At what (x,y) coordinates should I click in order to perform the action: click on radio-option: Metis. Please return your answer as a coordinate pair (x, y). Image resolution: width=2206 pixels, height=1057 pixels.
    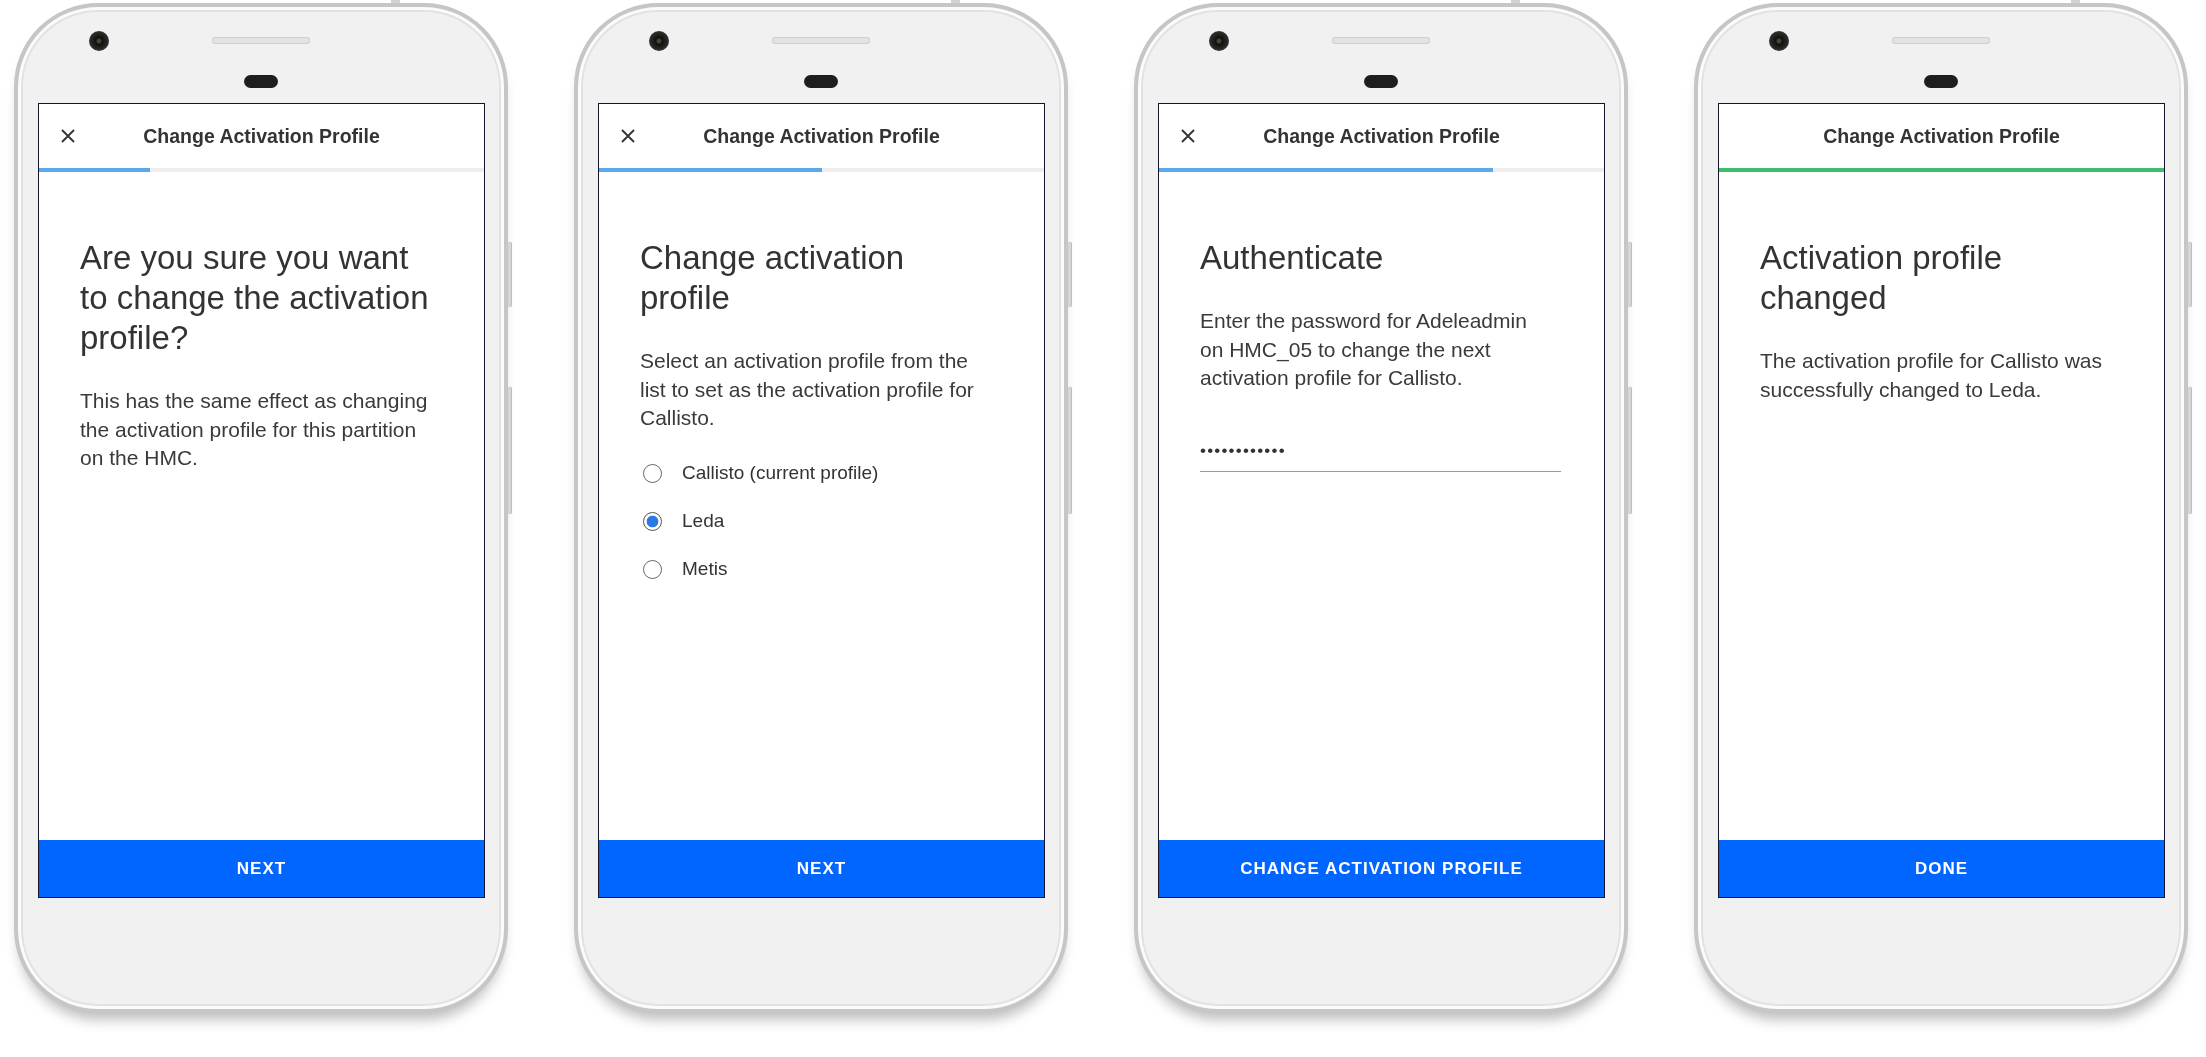
    Looking at the image, I should click on (684, 569).